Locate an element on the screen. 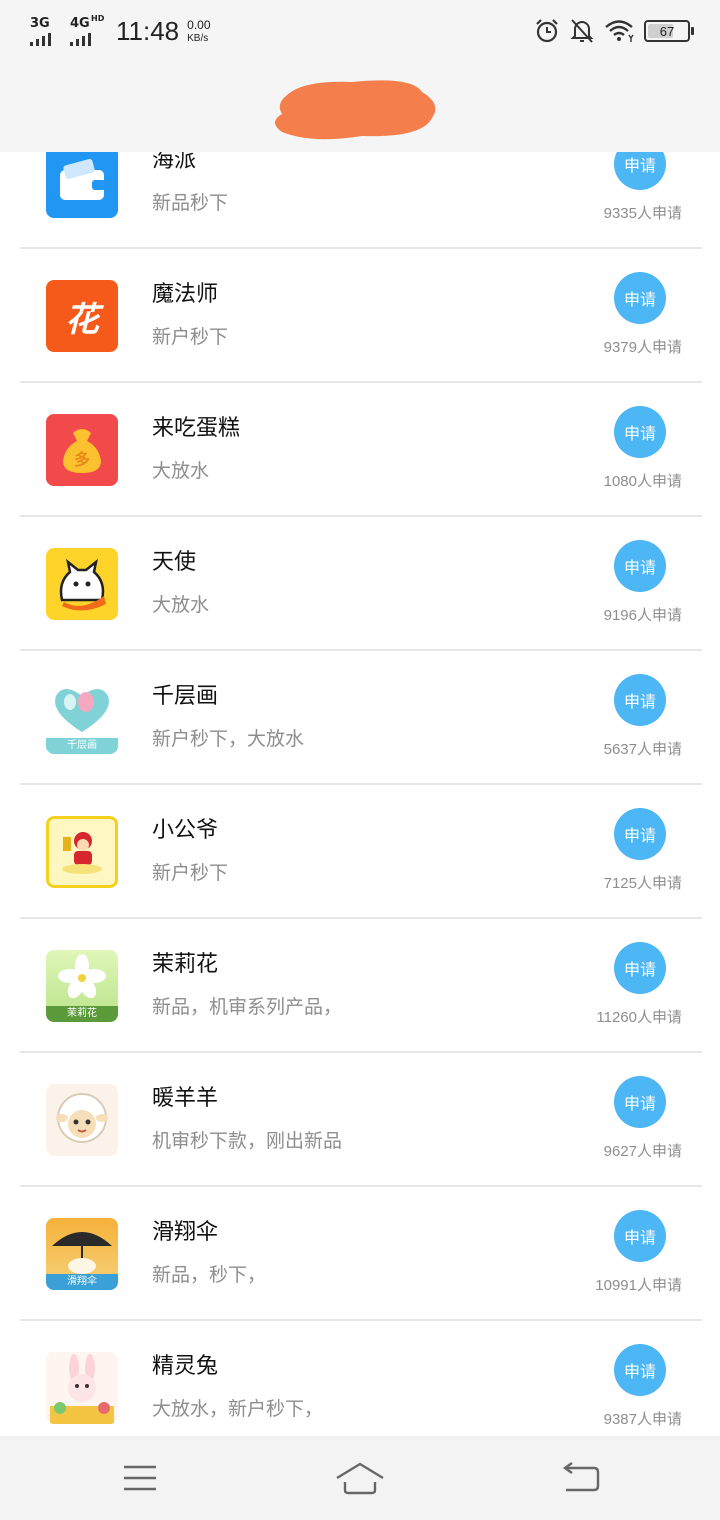  status-bar: 3G 4G HD 11:48 0.00 KB/s 67 is located at coordinates (360, 32).